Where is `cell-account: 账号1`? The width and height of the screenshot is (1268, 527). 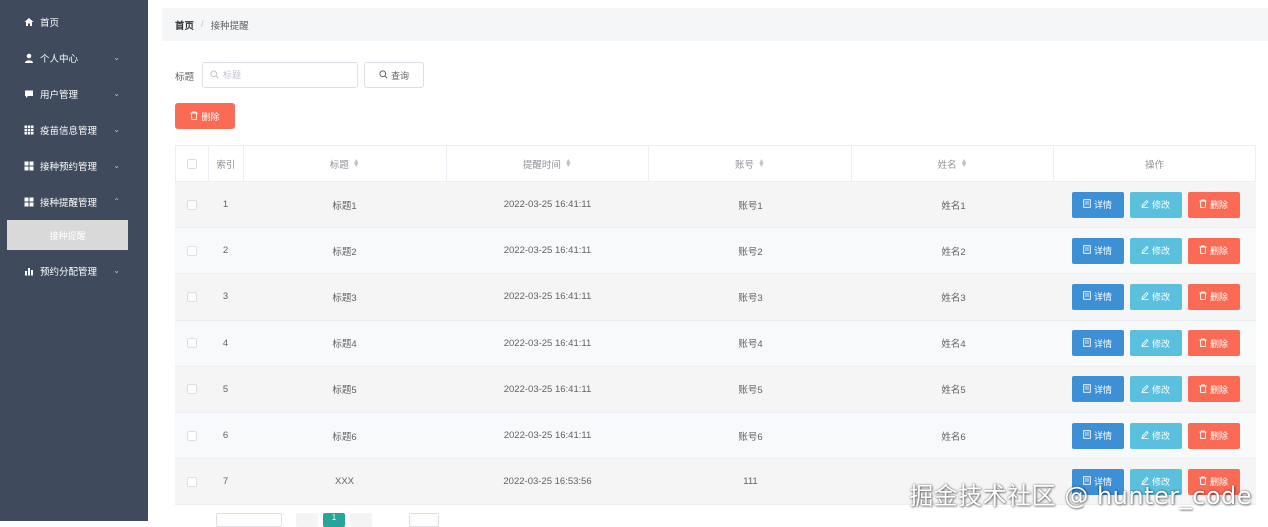 cell-account: 账号1 is located at coordinates (750, 206).